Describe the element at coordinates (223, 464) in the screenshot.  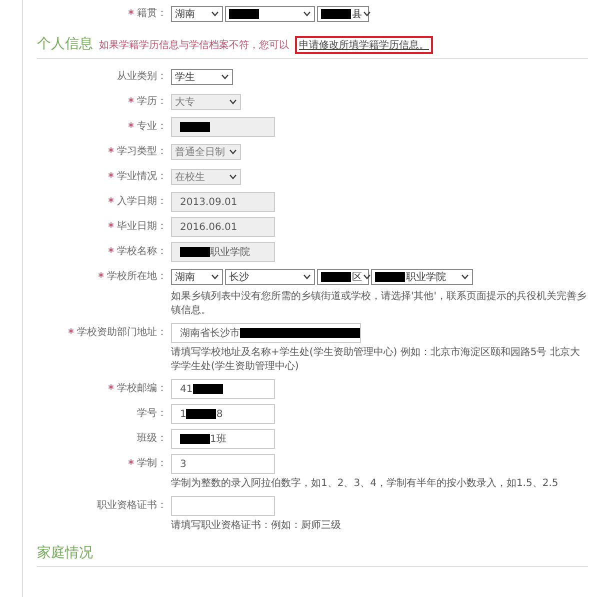
I see `input-field: 3` at that location.